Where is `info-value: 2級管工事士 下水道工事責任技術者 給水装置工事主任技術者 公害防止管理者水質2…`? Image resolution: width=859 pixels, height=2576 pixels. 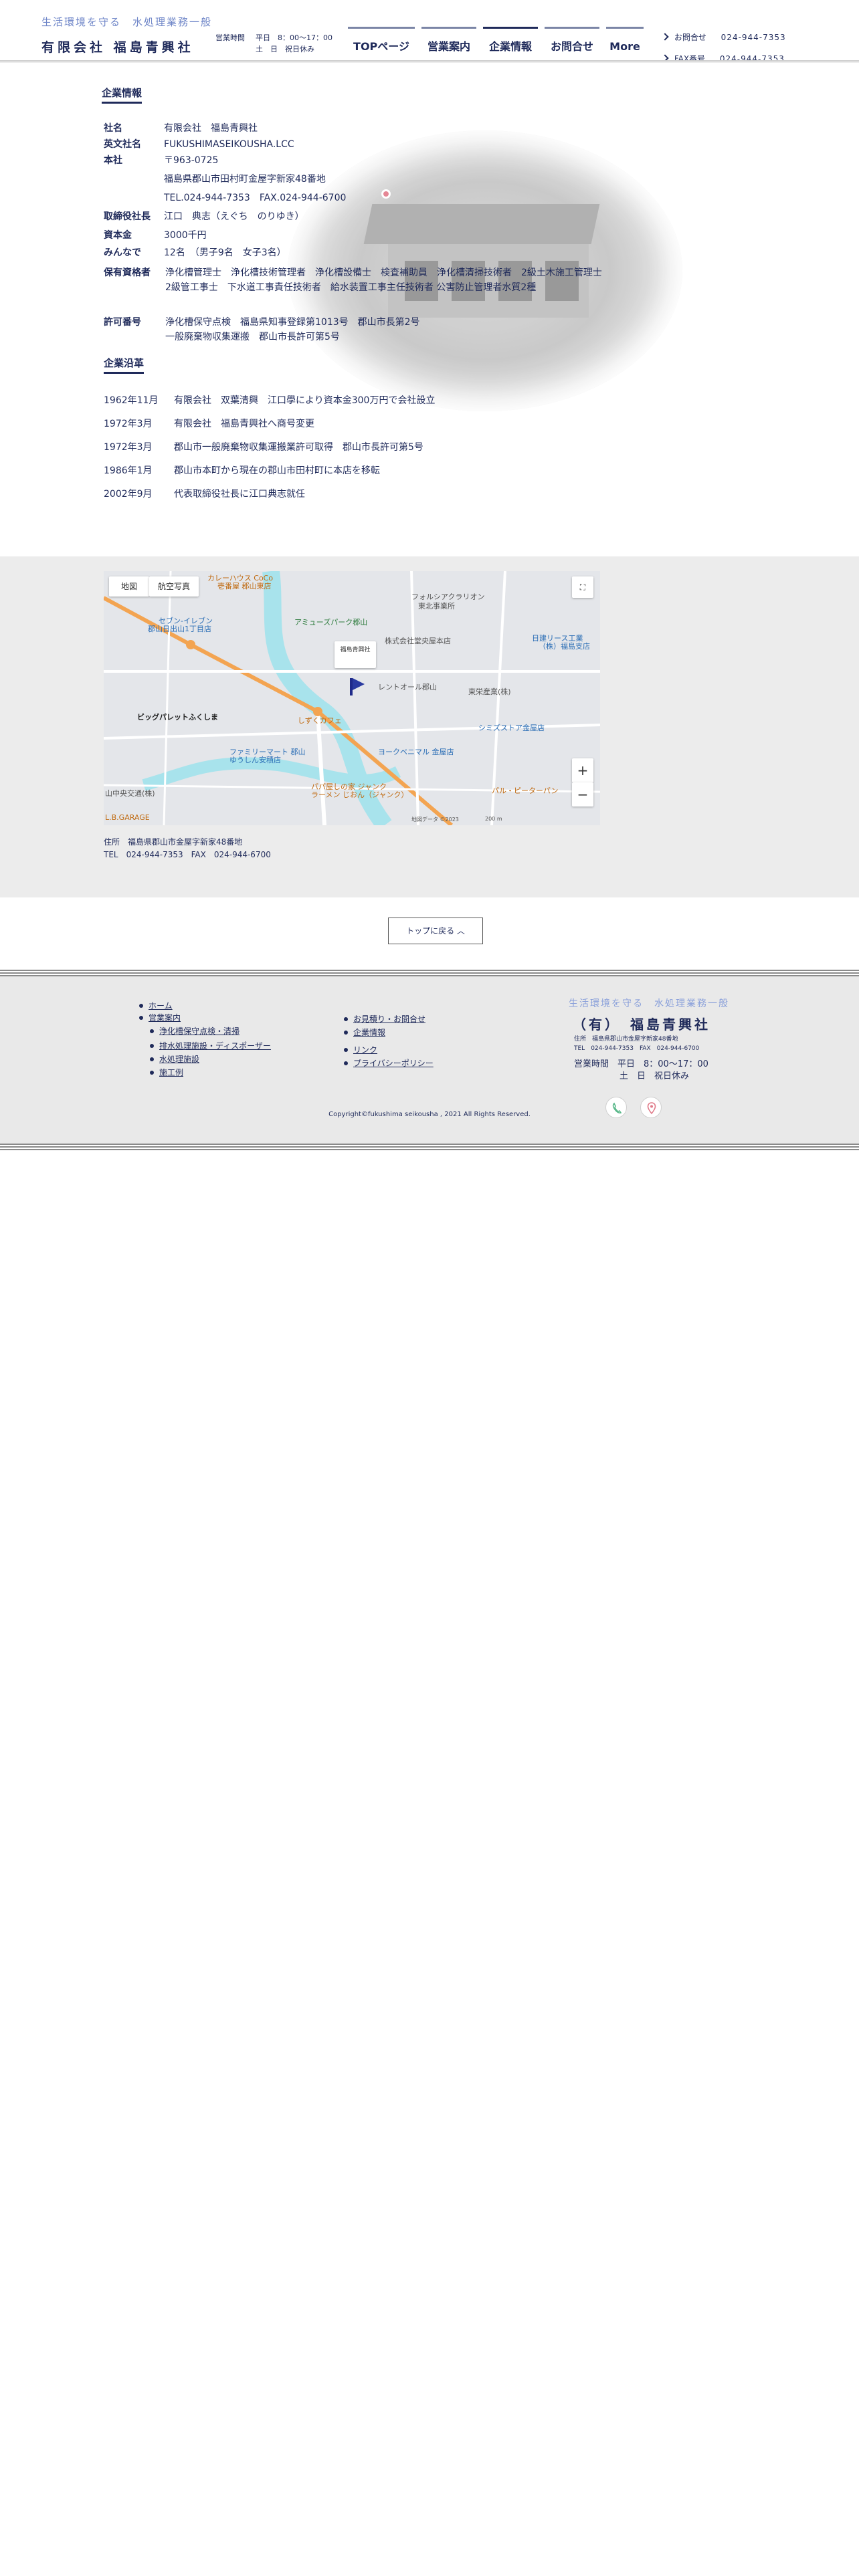
info-value: 2級管工事士 下水道工事責任技術者 給水装置工事主任技術者 公害防止管理者水質2… is located at coordinates (351, 288).